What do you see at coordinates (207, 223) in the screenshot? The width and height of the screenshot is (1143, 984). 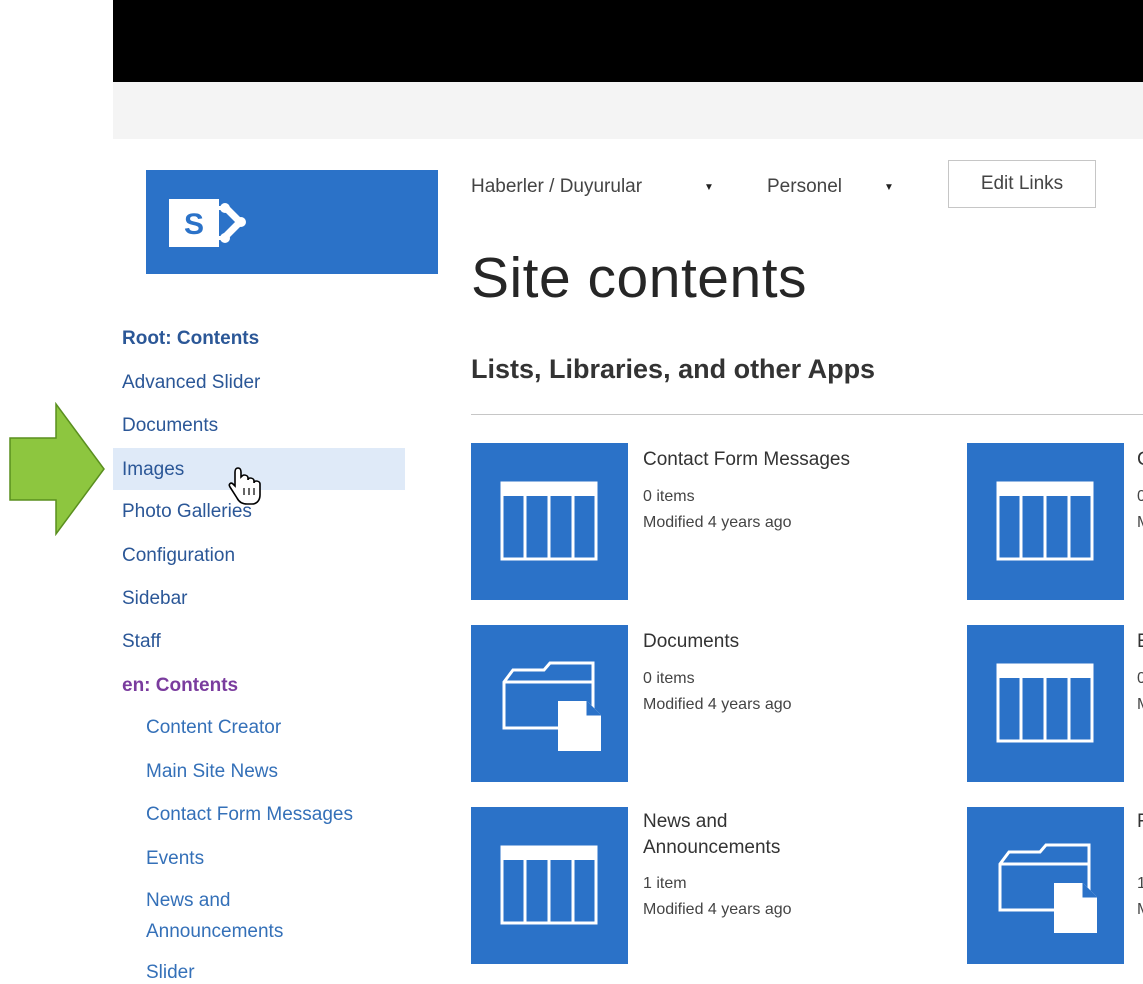 I see `sharepoint-logo-icon: S` at bounding box center [207, 223].